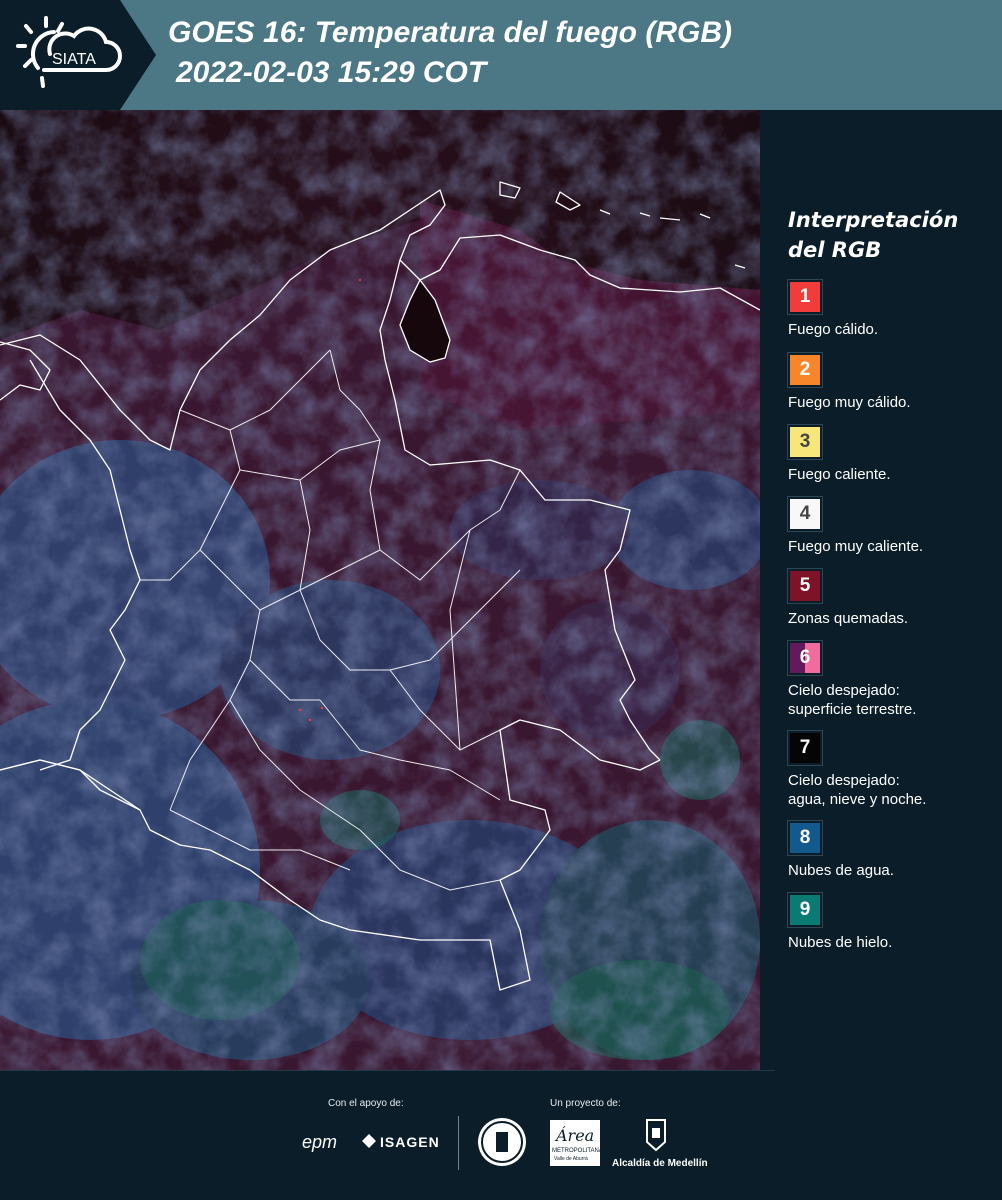  I want to click on legend-swatch-5: 5, so click(805, 586).